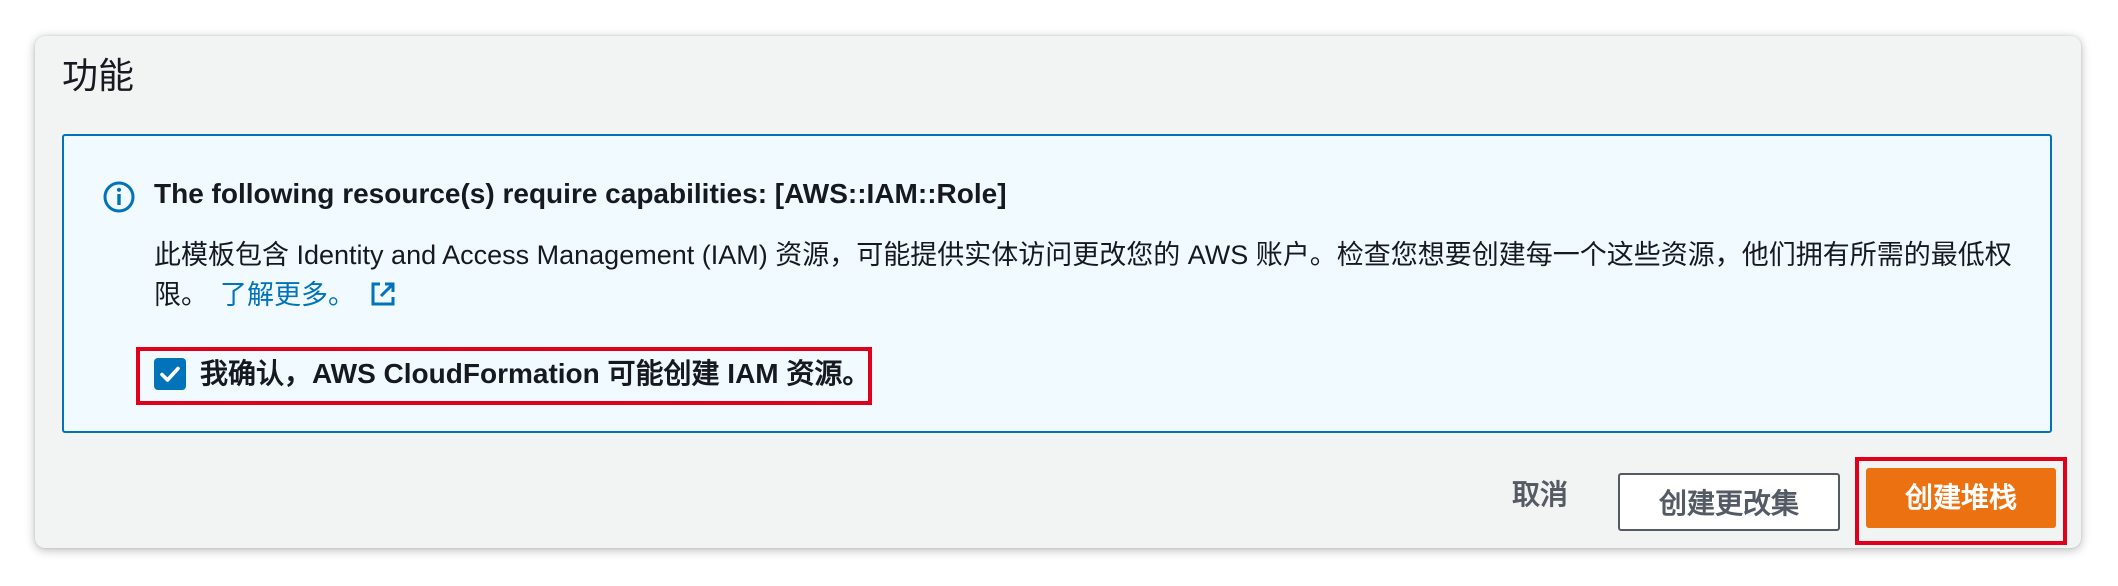 This screenshot has width=2118, height=586. What do you see at coordinates (535, 374) in the screenshot?
I see `acknowledge-label: 我确认，AWS CloudFormation 可能创建 IAM 资源。` at bounding box center [535, 374].